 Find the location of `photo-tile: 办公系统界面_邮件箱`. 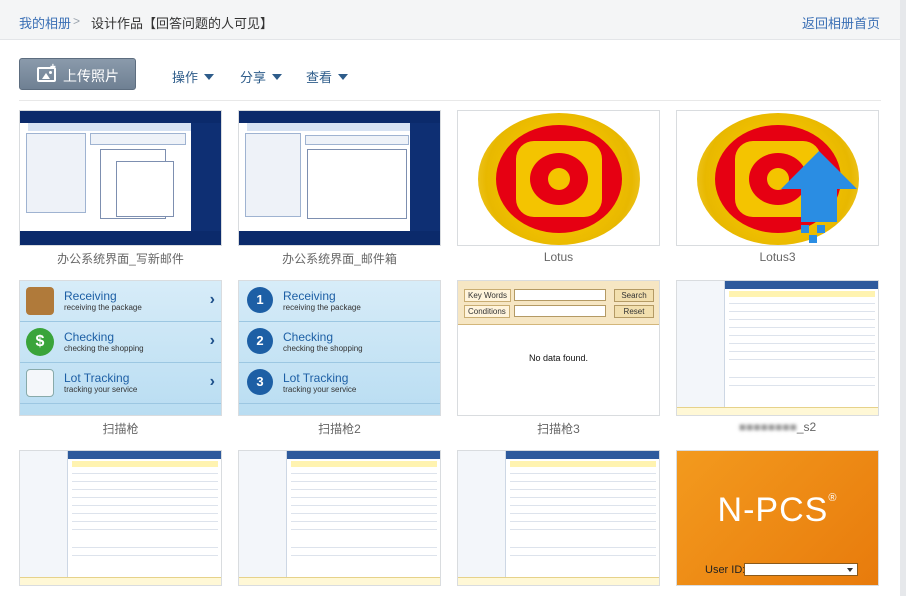

photo-tile: 办公系统界面_邮件箱 is located at coordinates (339, 190).